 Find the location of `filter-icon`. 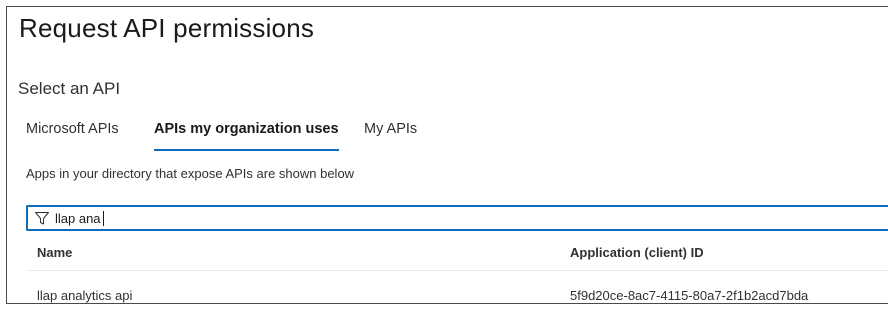

filter-icon is located at coordinates (42, 218).